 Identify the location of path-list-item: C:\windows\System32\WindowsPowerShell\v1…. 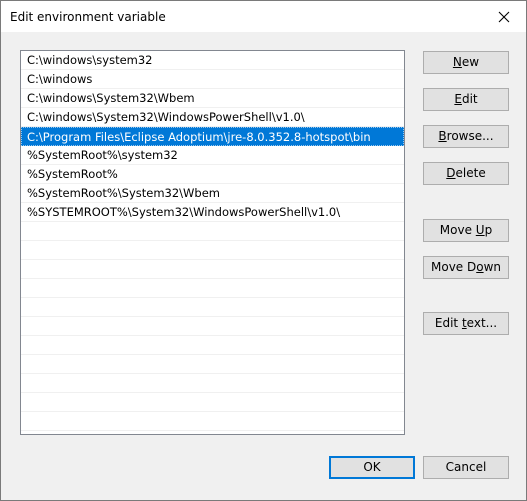
(212, 117).